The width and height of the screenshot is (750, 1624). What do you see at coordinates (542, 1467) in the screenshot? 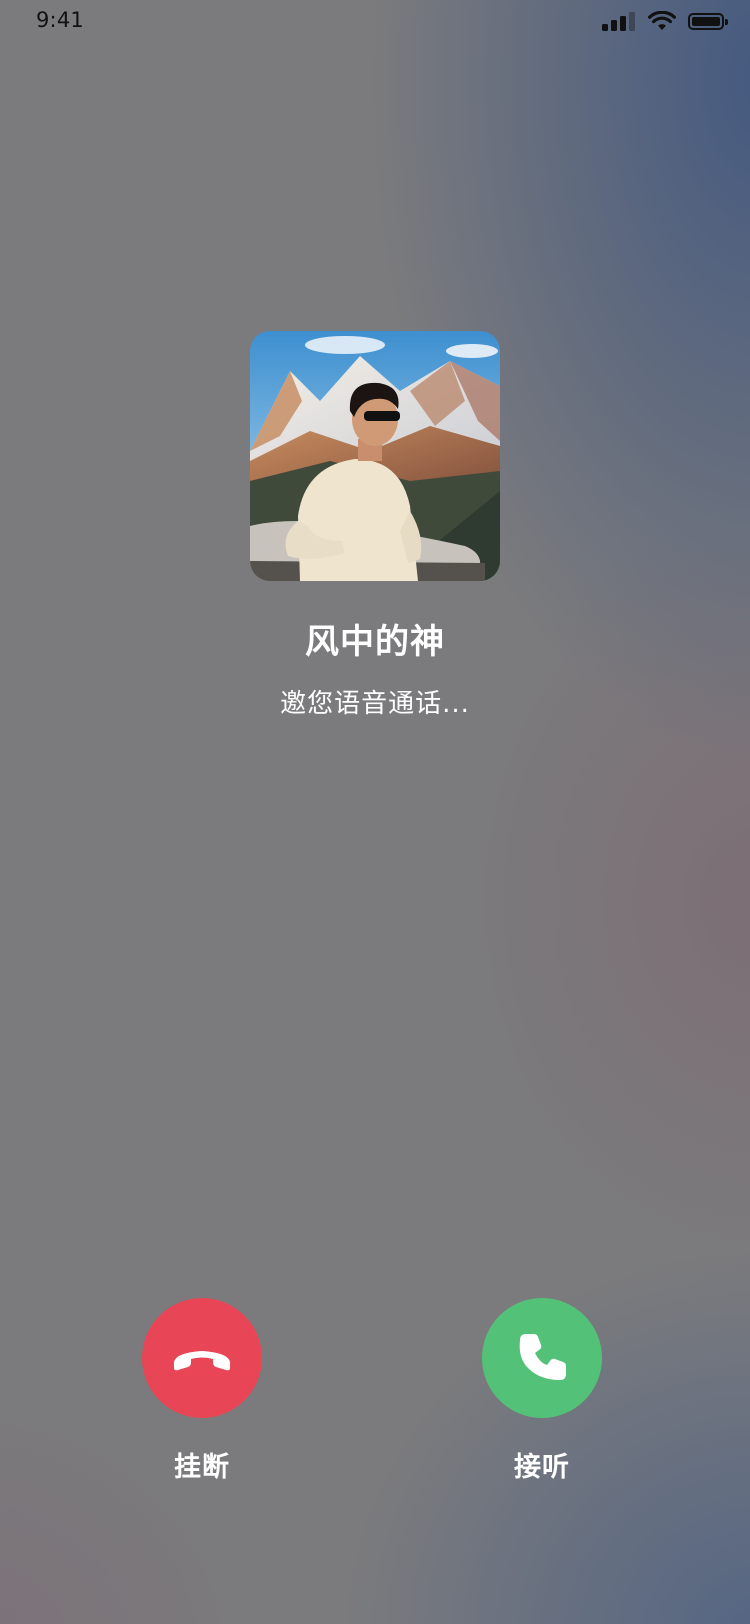
I see `accept-label: 接听` at bounding box center [542, 1467].